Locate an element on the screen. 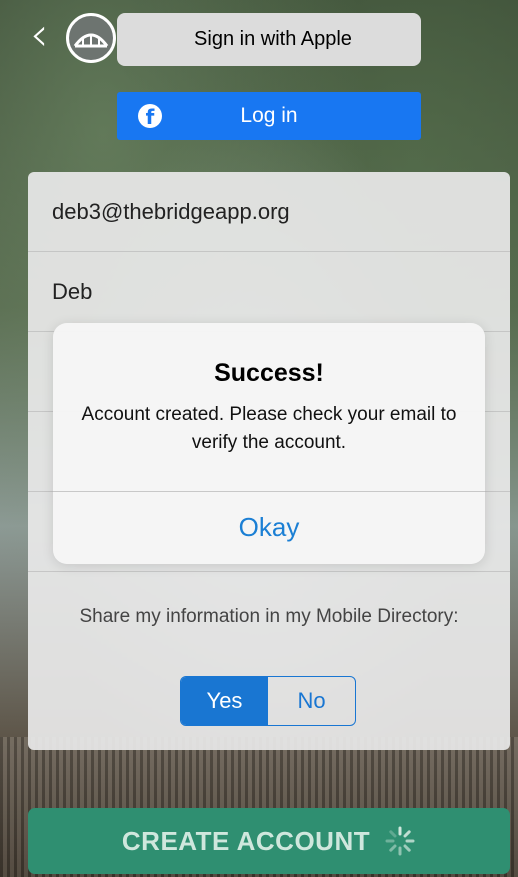 The image size is (518, 877). create-account-button: CREATE ACCOUNT is located at coordinates (269, 841).